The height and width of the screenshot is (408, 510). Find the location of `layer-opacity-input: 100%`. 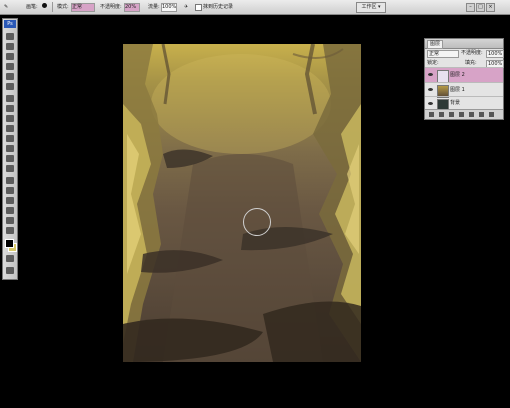

layer-opacity-input: 100% is located at coordinates (495, 54).